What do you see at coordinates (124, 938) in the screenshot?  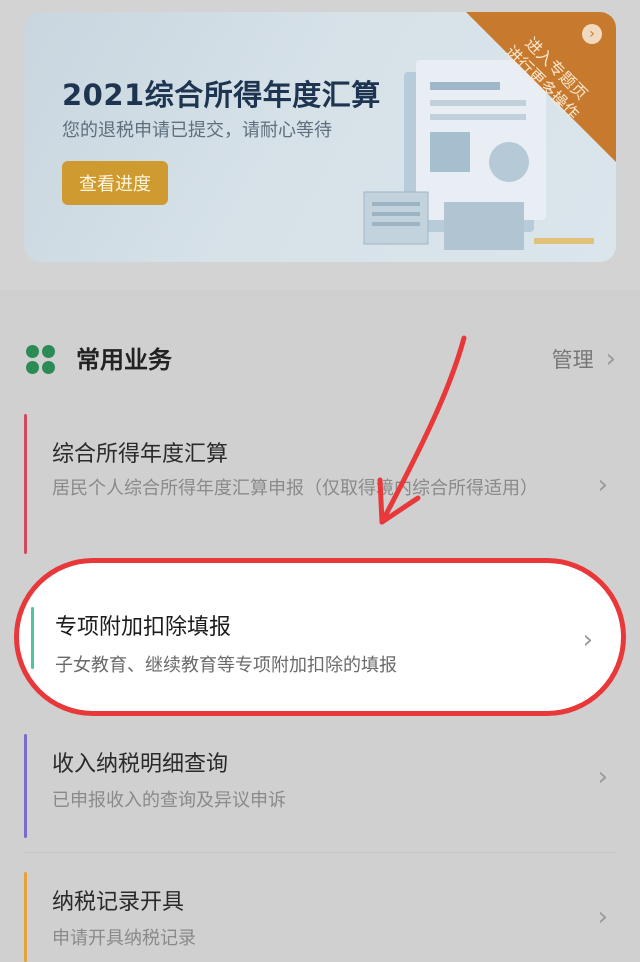 I see `item-description: 申请开具纳税记录` at bounding box center [124, 938].